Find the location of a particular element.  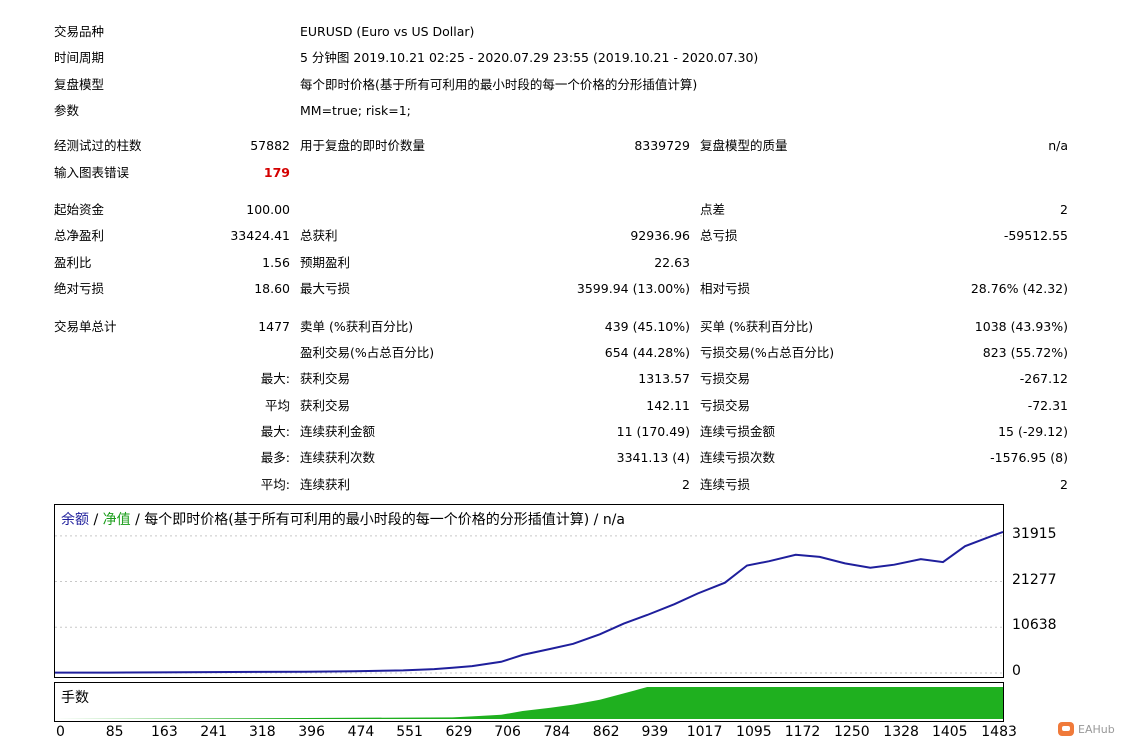

equity-legend: 净值 is located at coordinates (116, 520).